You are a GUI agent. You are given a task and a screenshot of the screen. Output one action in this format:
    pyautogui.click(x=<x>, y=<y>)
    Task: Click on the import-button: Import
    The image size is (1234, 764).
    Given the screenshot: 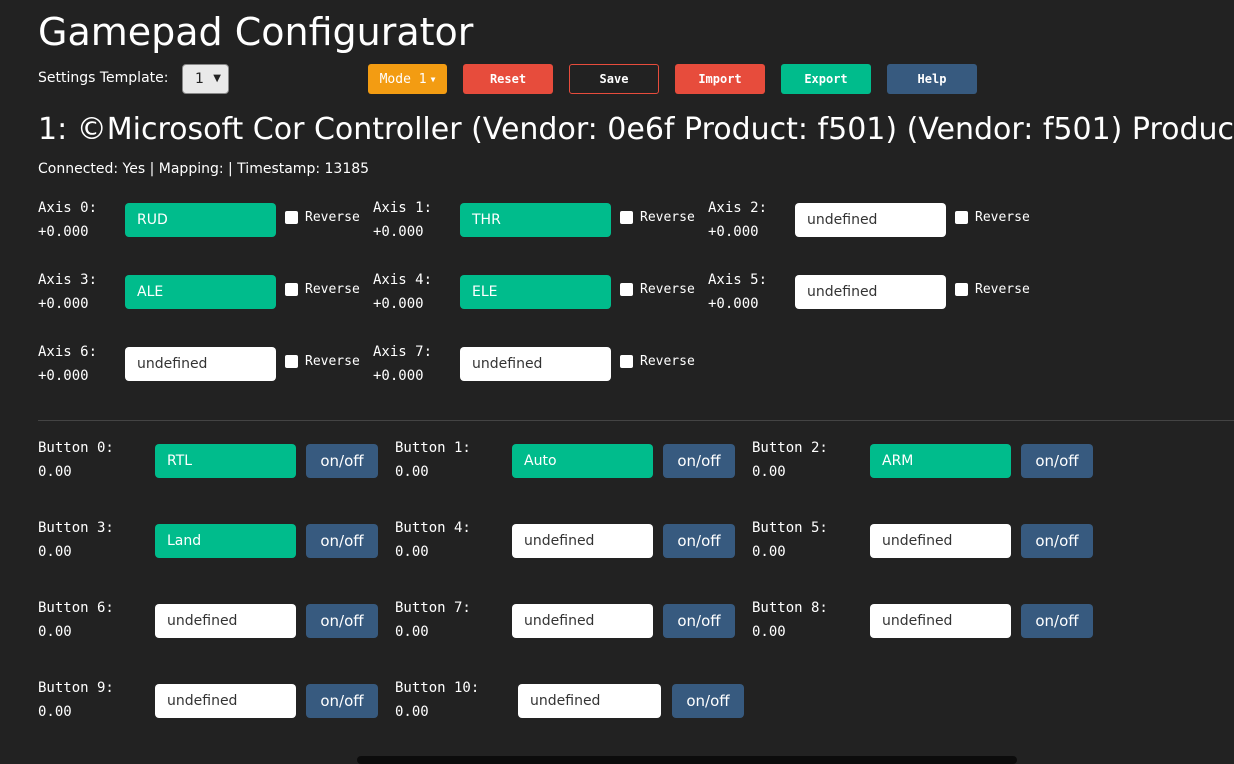 What is the action you would take?
    pyautogui.click(x=720, y=79)
    